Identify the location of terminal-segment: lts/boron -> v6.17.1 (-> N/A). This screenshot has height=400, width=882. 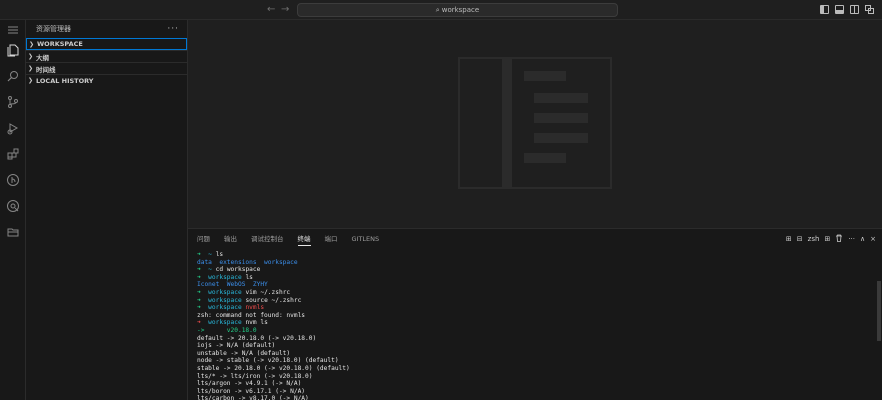
(251, 391).